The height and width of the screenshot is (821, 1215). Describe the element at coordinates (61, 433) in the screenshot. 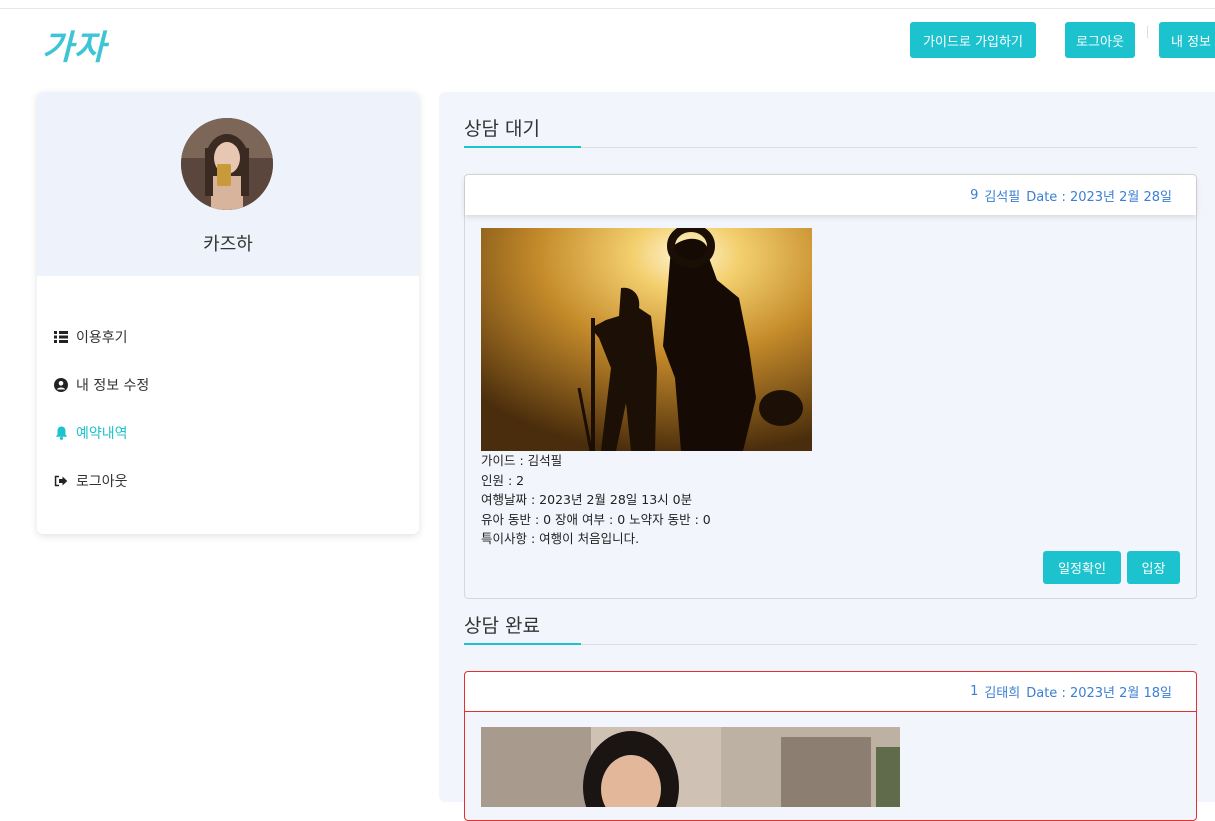

I see `bell-icon` at that location.